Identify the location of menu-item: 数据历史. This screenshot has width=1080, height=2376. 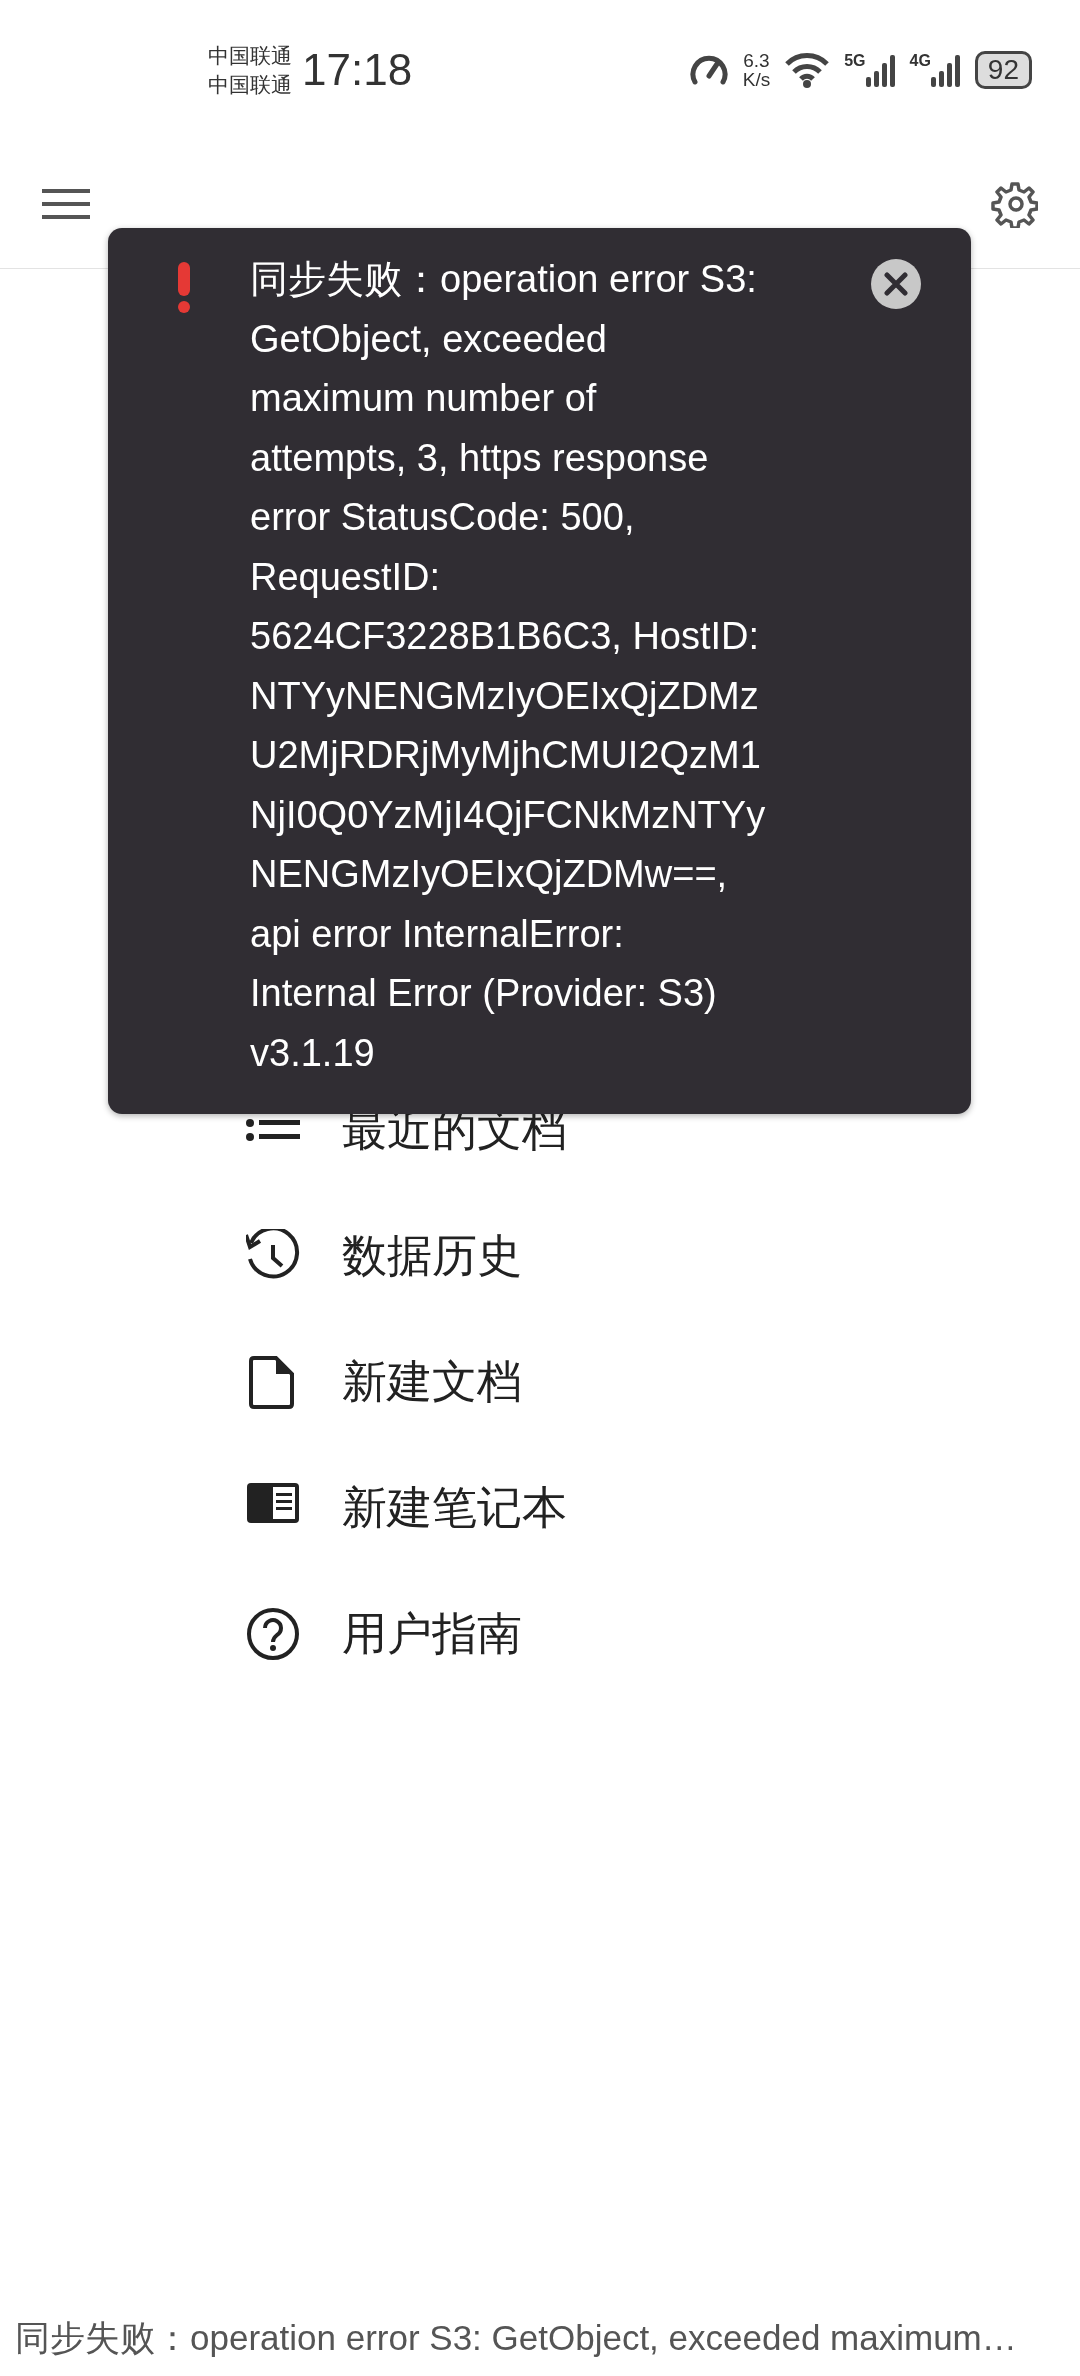
(432, 1256).